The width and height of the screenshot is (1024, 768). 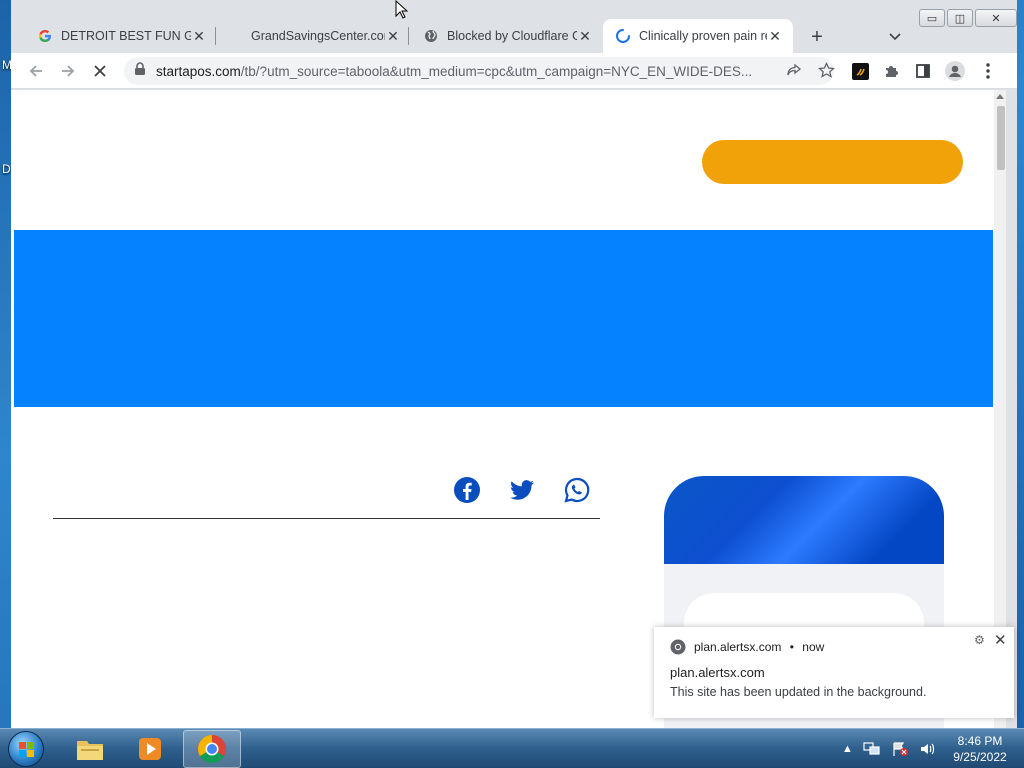 I want to click on loading-spinner-icon, so click(x=623, y=36).